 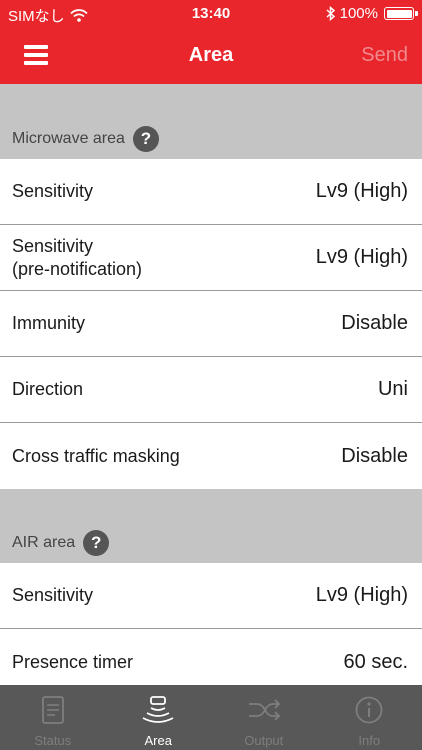 I want to click on section-header-microwave: Microwave area ?, so click(x=211, y=121).